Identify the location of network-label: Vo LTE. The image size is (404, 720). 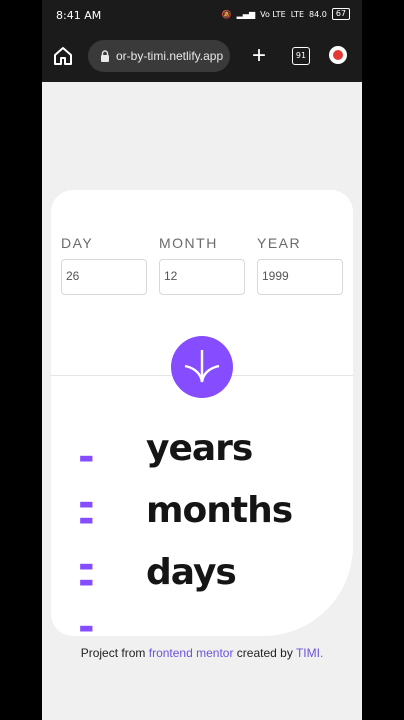
(273, 14).